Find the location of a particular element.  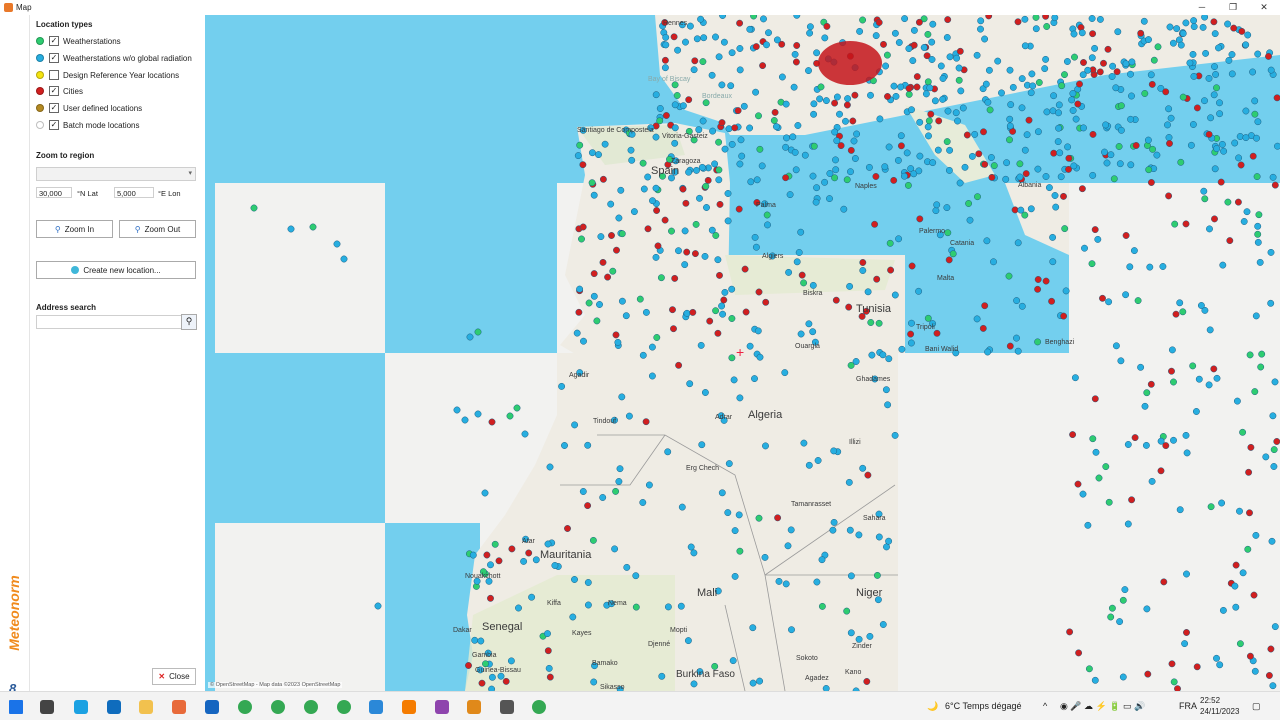

checkbox: ✓ is located at coordinates (54, 125).